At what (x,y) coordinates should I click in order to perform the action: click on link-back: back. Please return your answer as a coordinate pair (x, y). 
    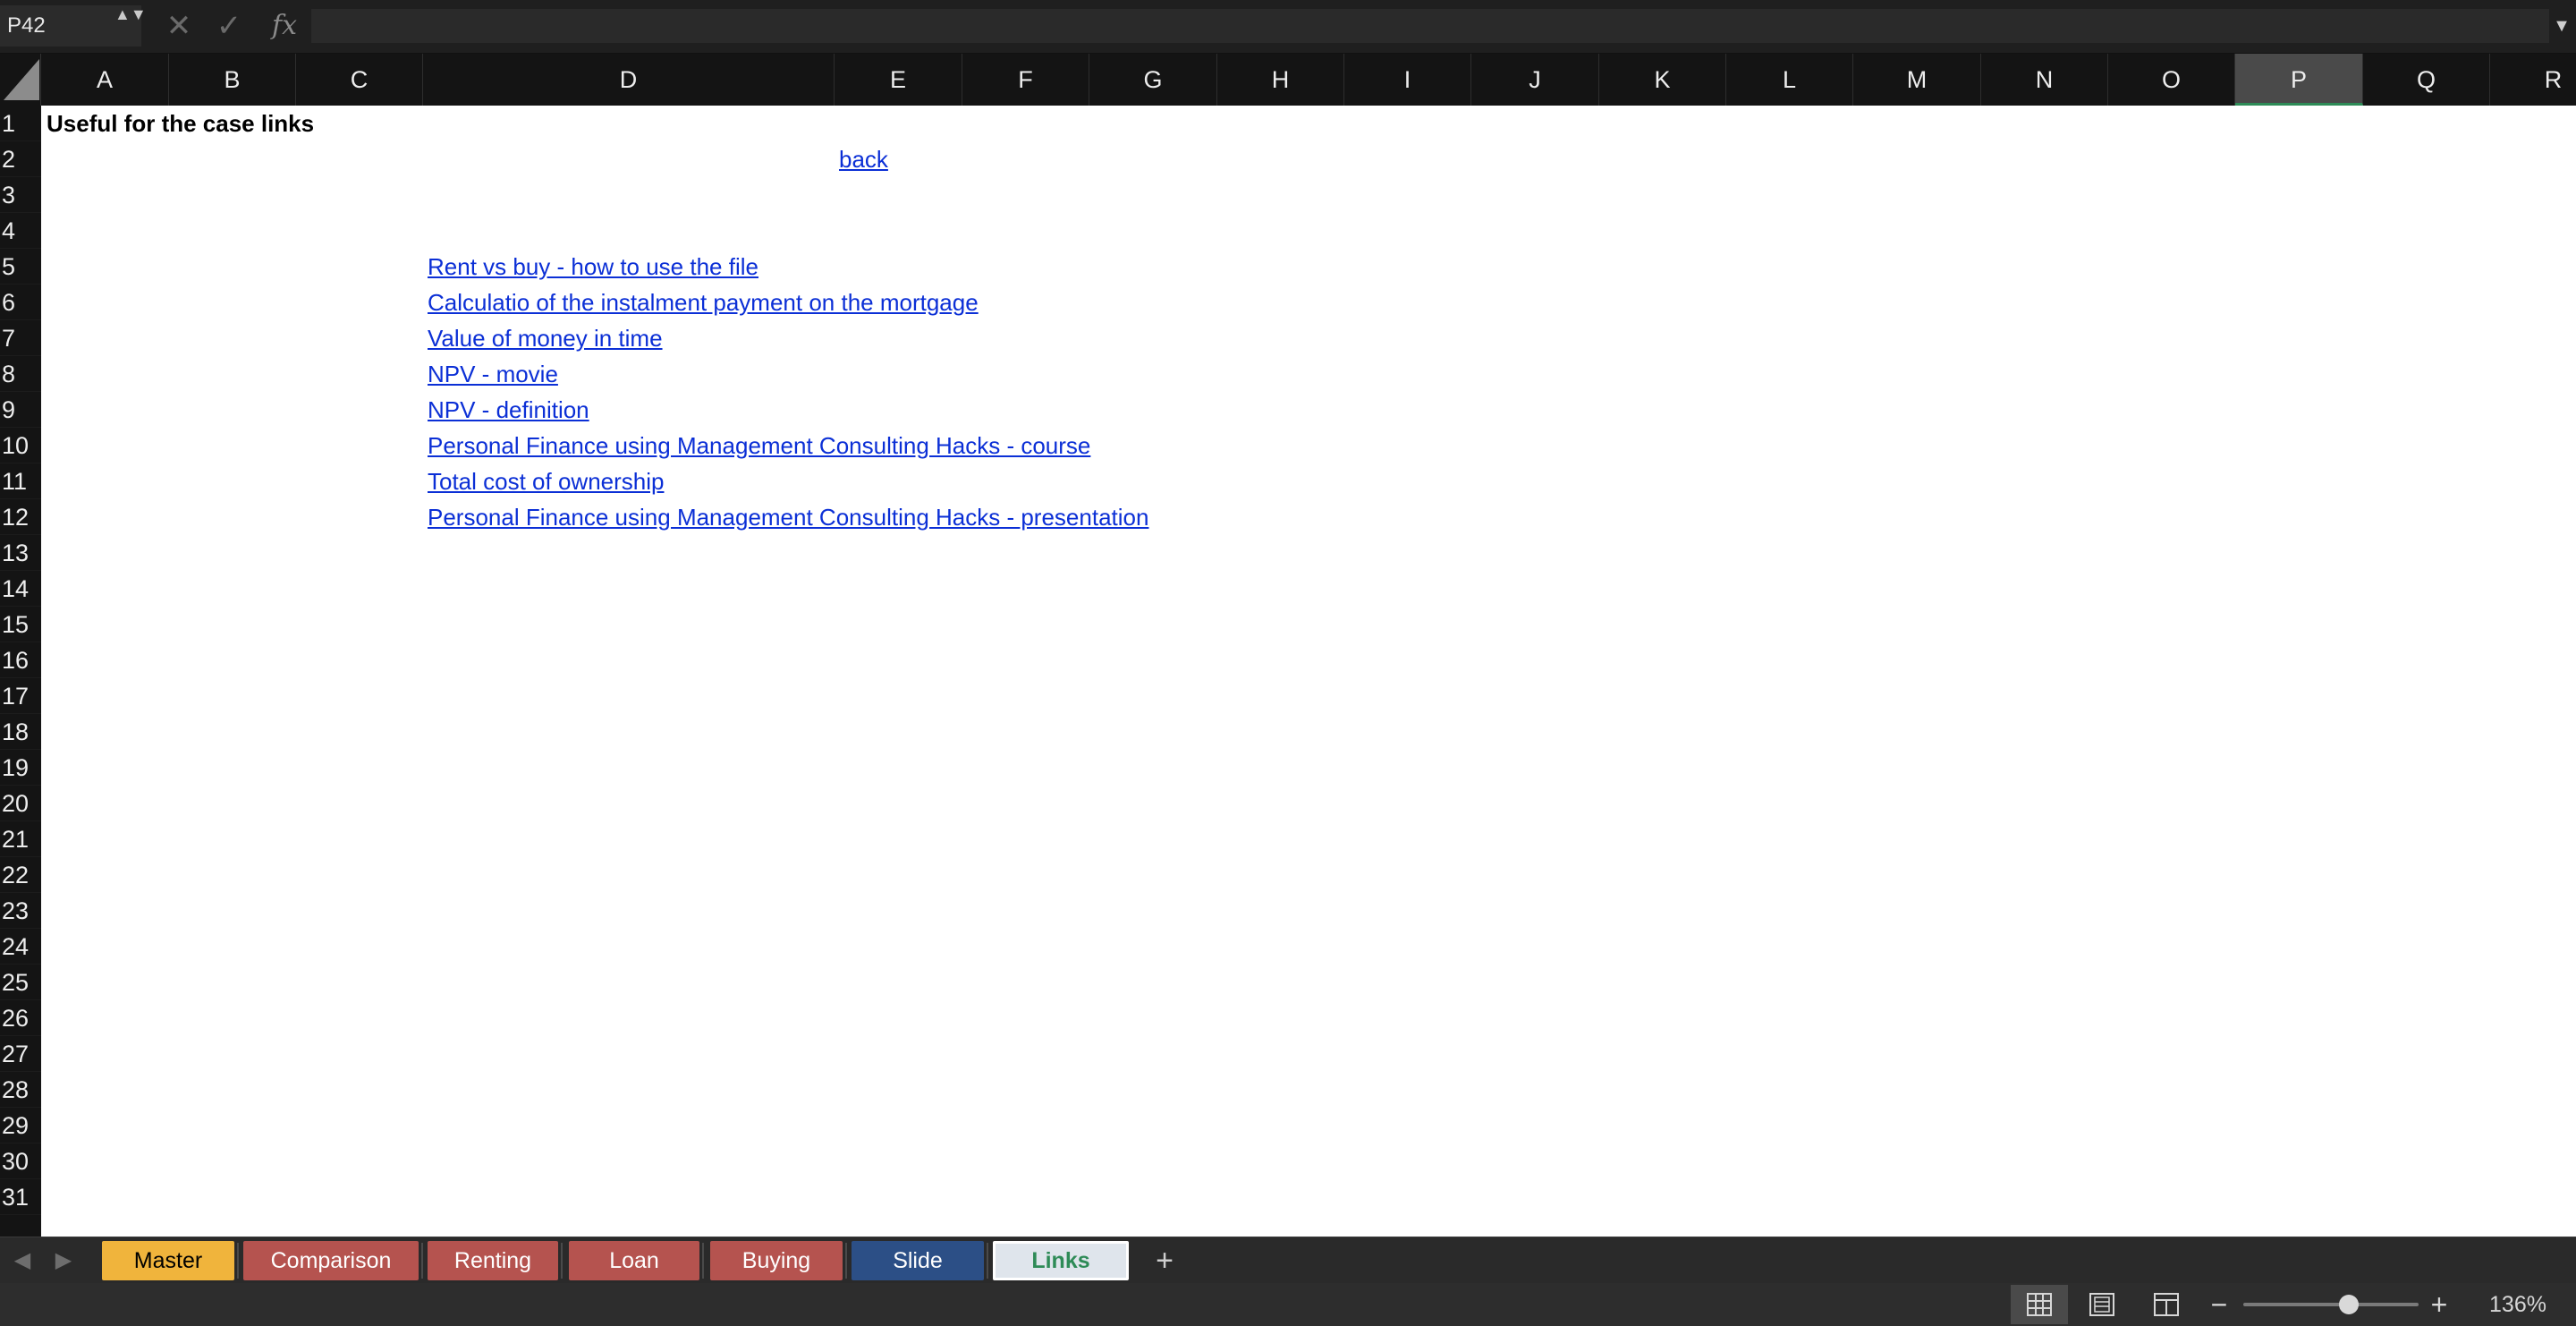
    Looking at the image, I should click on (863, 159).